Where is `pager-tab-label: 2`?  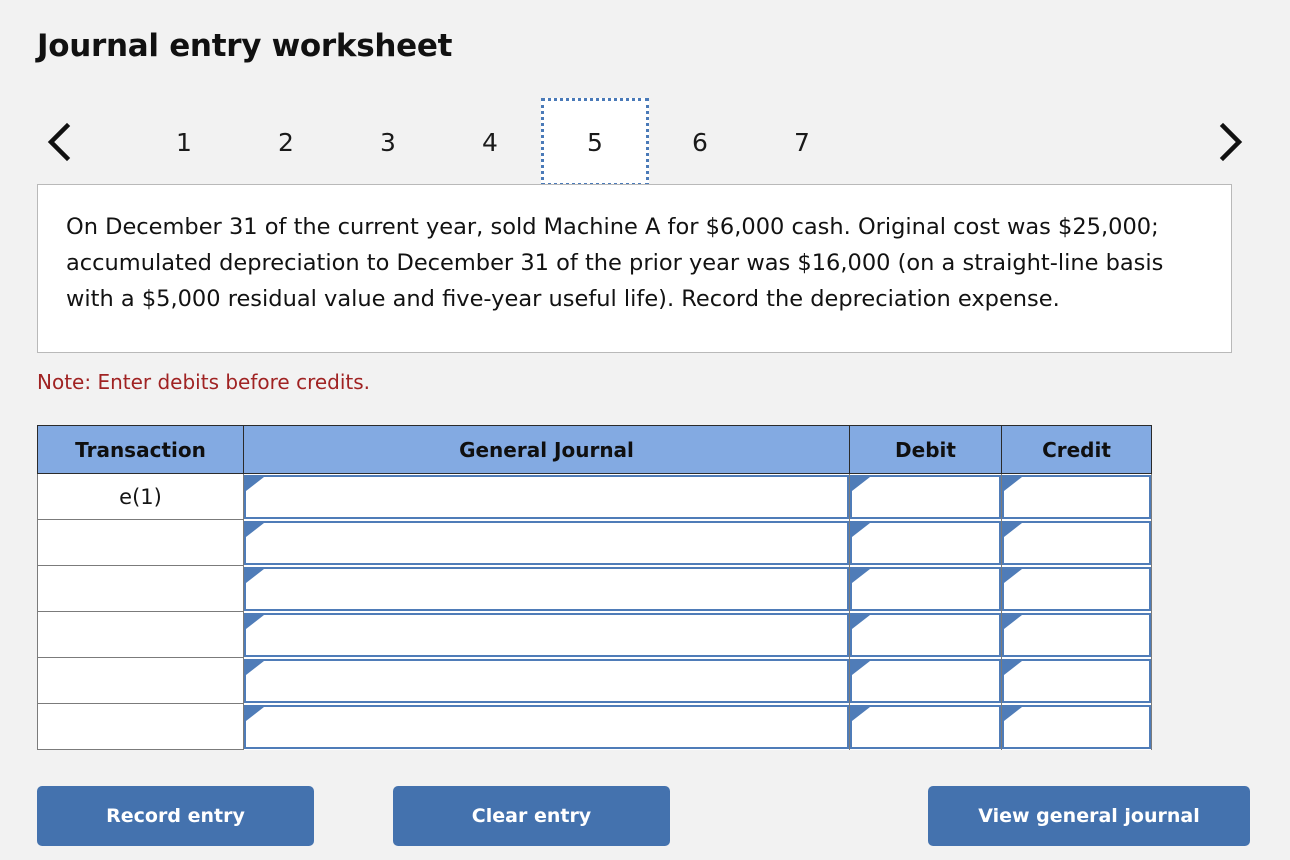 pager-tab-label: 2 is located at coordinates (286, 142).